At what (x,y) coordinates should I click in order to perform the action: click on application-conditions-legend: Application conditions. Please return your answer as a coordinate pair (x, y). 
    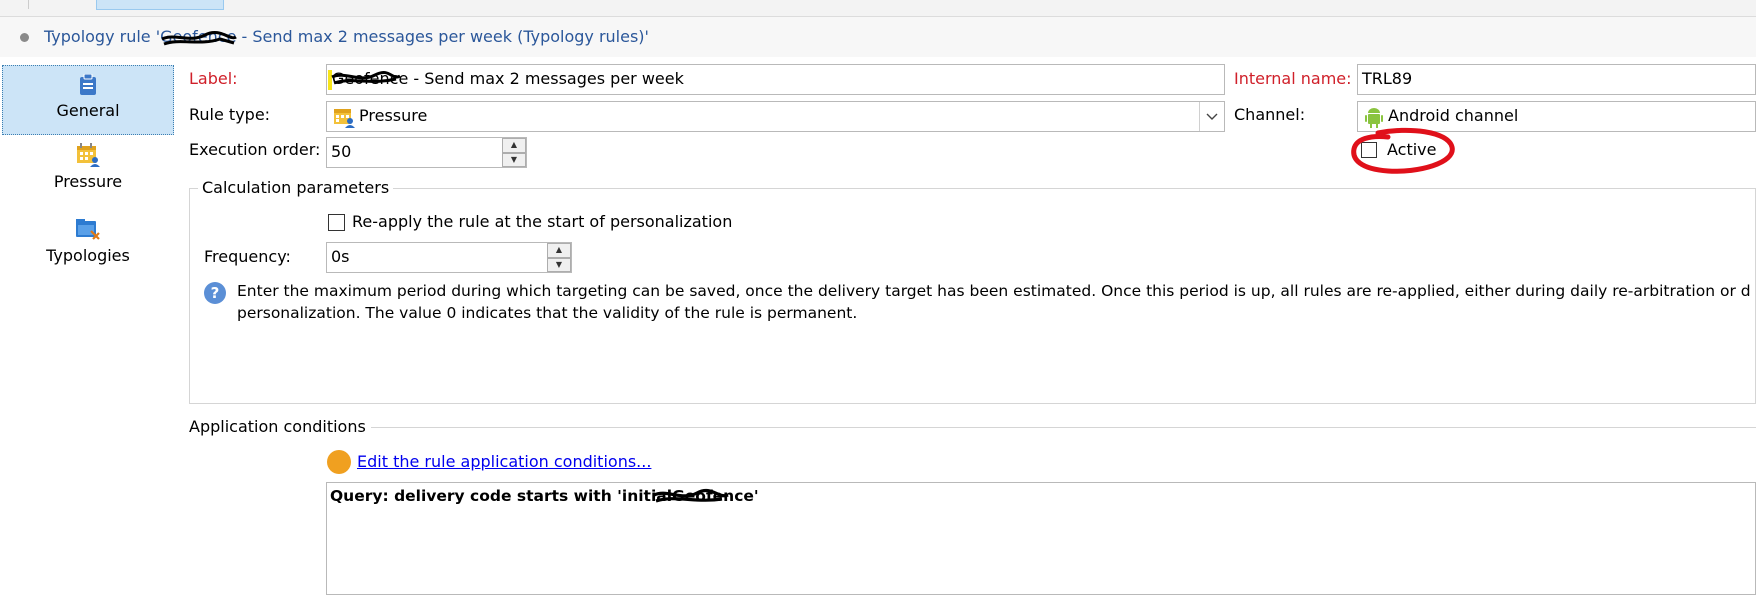
    Looking at the image, I should click on (277, 426).